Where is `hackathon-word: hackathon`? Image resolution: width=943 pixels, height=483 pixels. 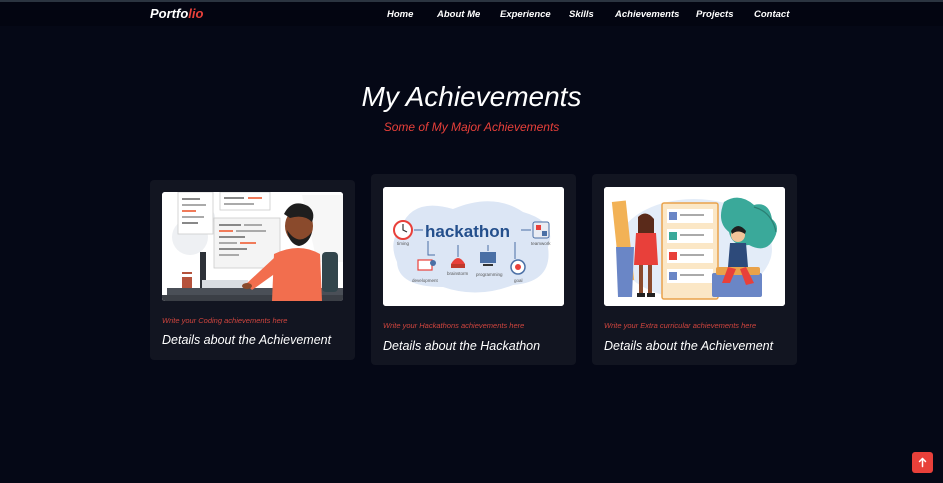 hackathon-word: hackathon is located at coordinates (467, 231).